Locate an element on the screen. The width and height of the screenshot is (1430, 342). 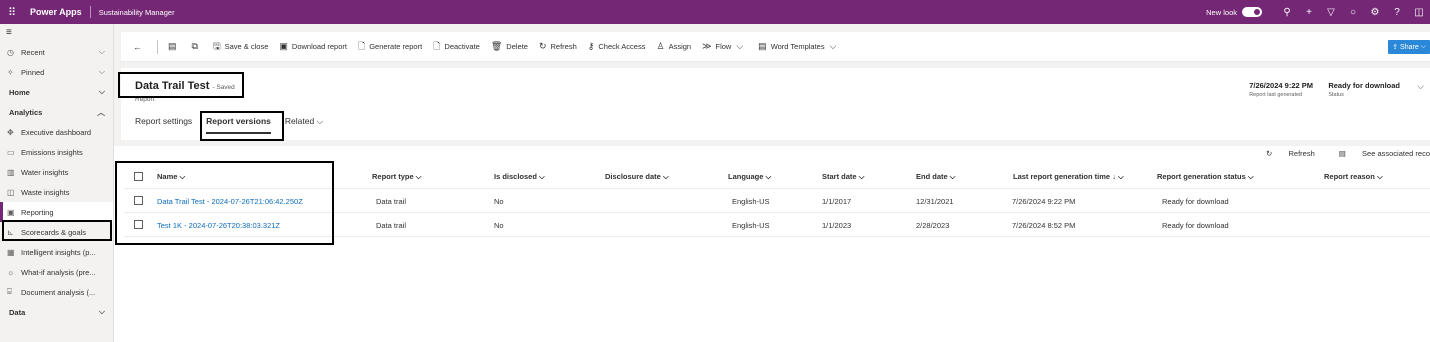
deactivate-icon: 🗋 is located at coordinates (437, 45).